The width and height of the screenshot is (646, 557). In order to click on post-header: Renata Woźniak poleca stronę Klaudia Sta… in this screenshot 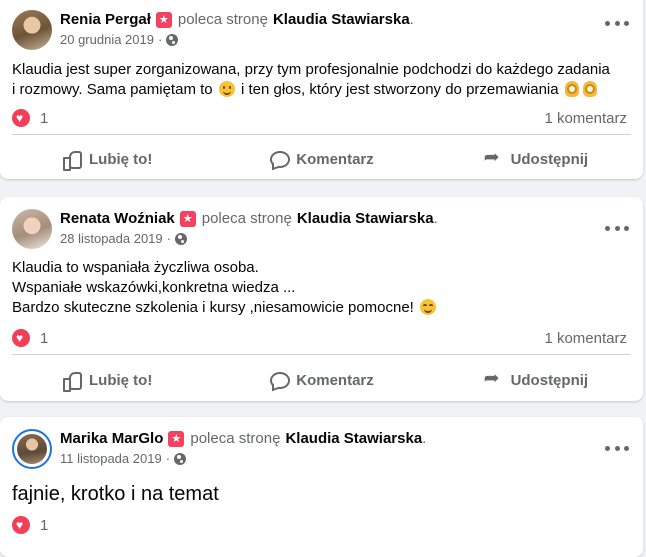, I will do `click(225, 229)`.